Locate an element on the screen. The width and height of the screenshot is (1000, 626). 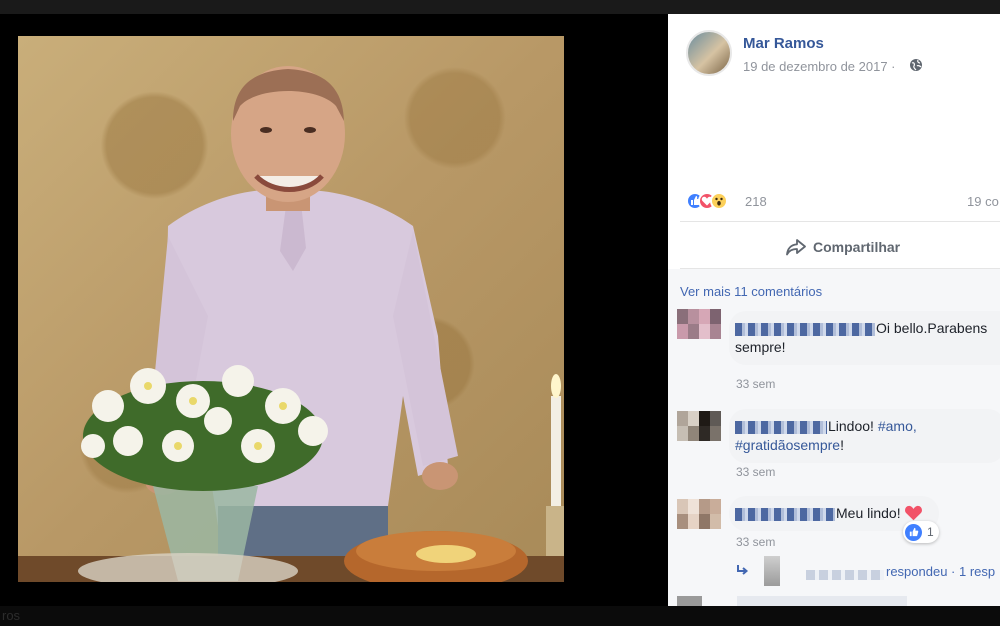
reply-arrow-icon is located at coordinates (743, 570).